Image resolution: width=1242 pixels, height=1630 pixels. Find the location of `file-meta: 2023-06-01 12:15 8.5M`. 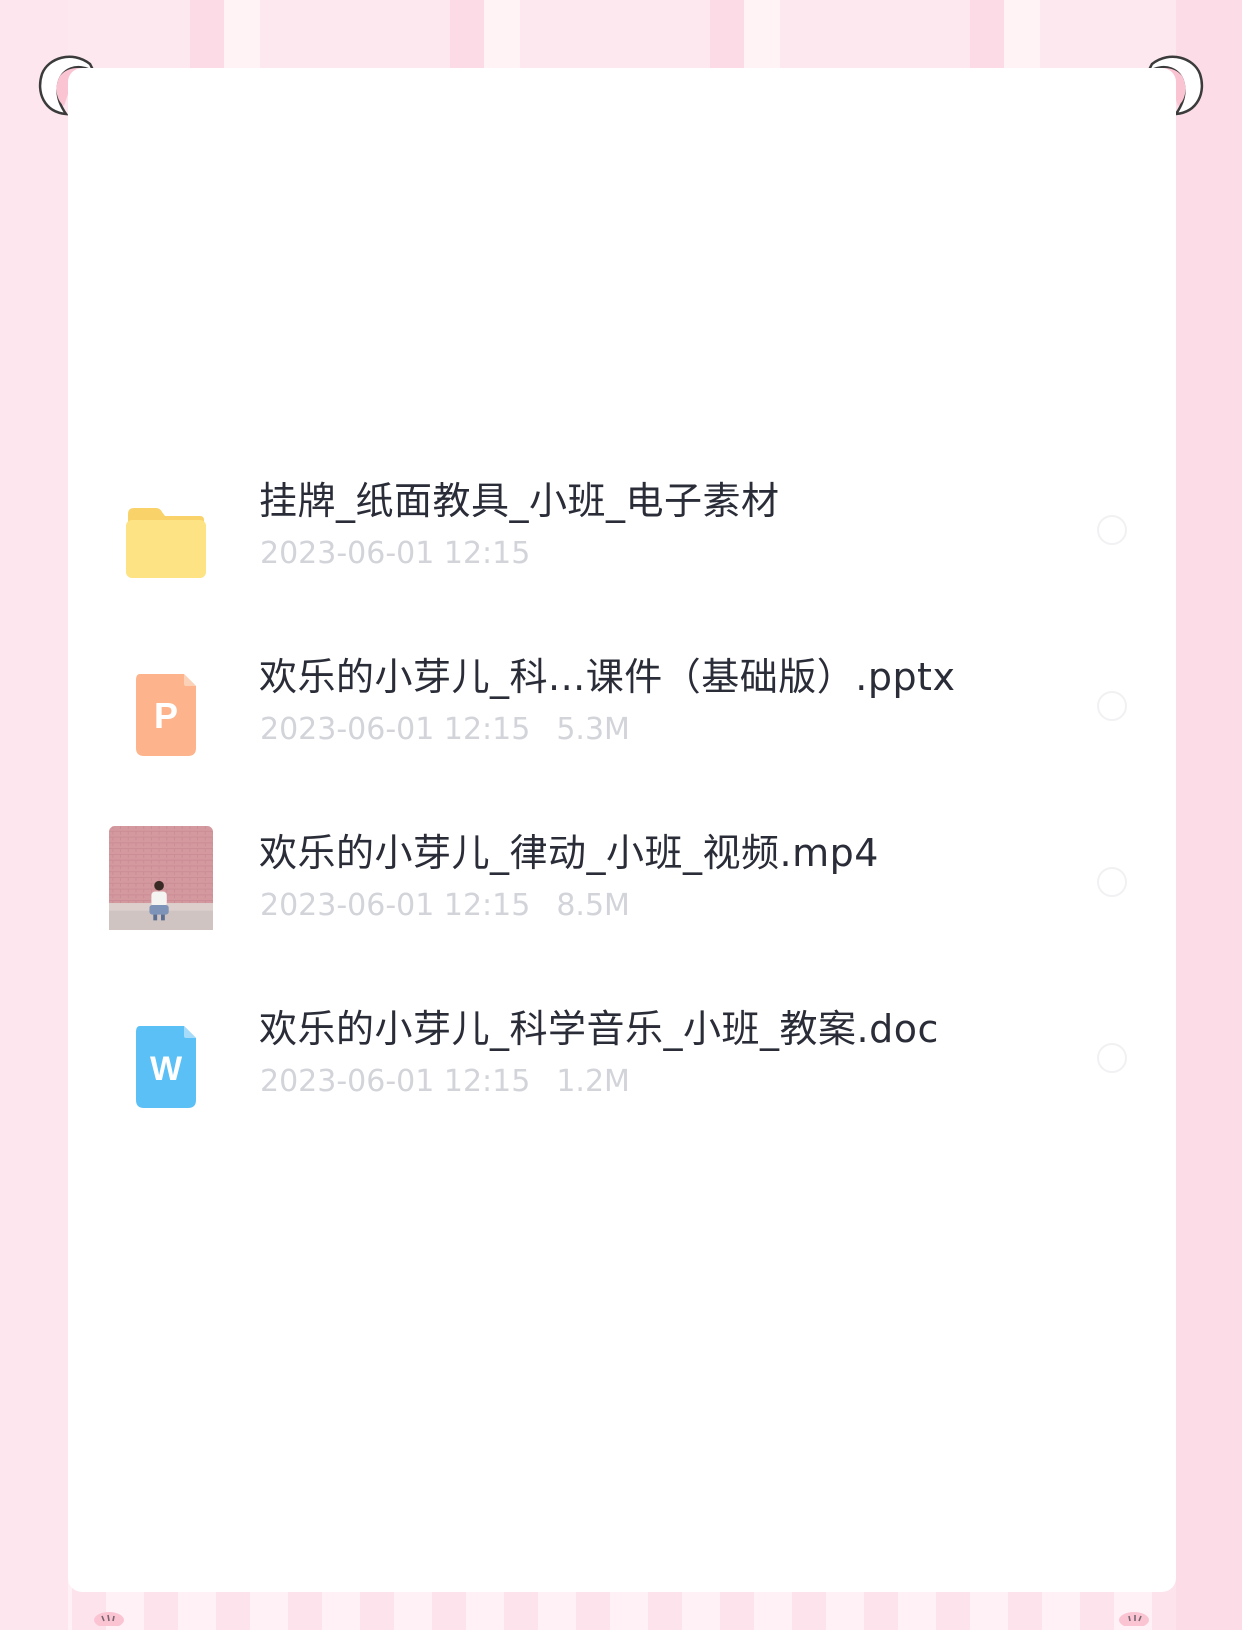

file-meta: 2023-06-01 12:15 8.5M is located at coordinates (445, 906).